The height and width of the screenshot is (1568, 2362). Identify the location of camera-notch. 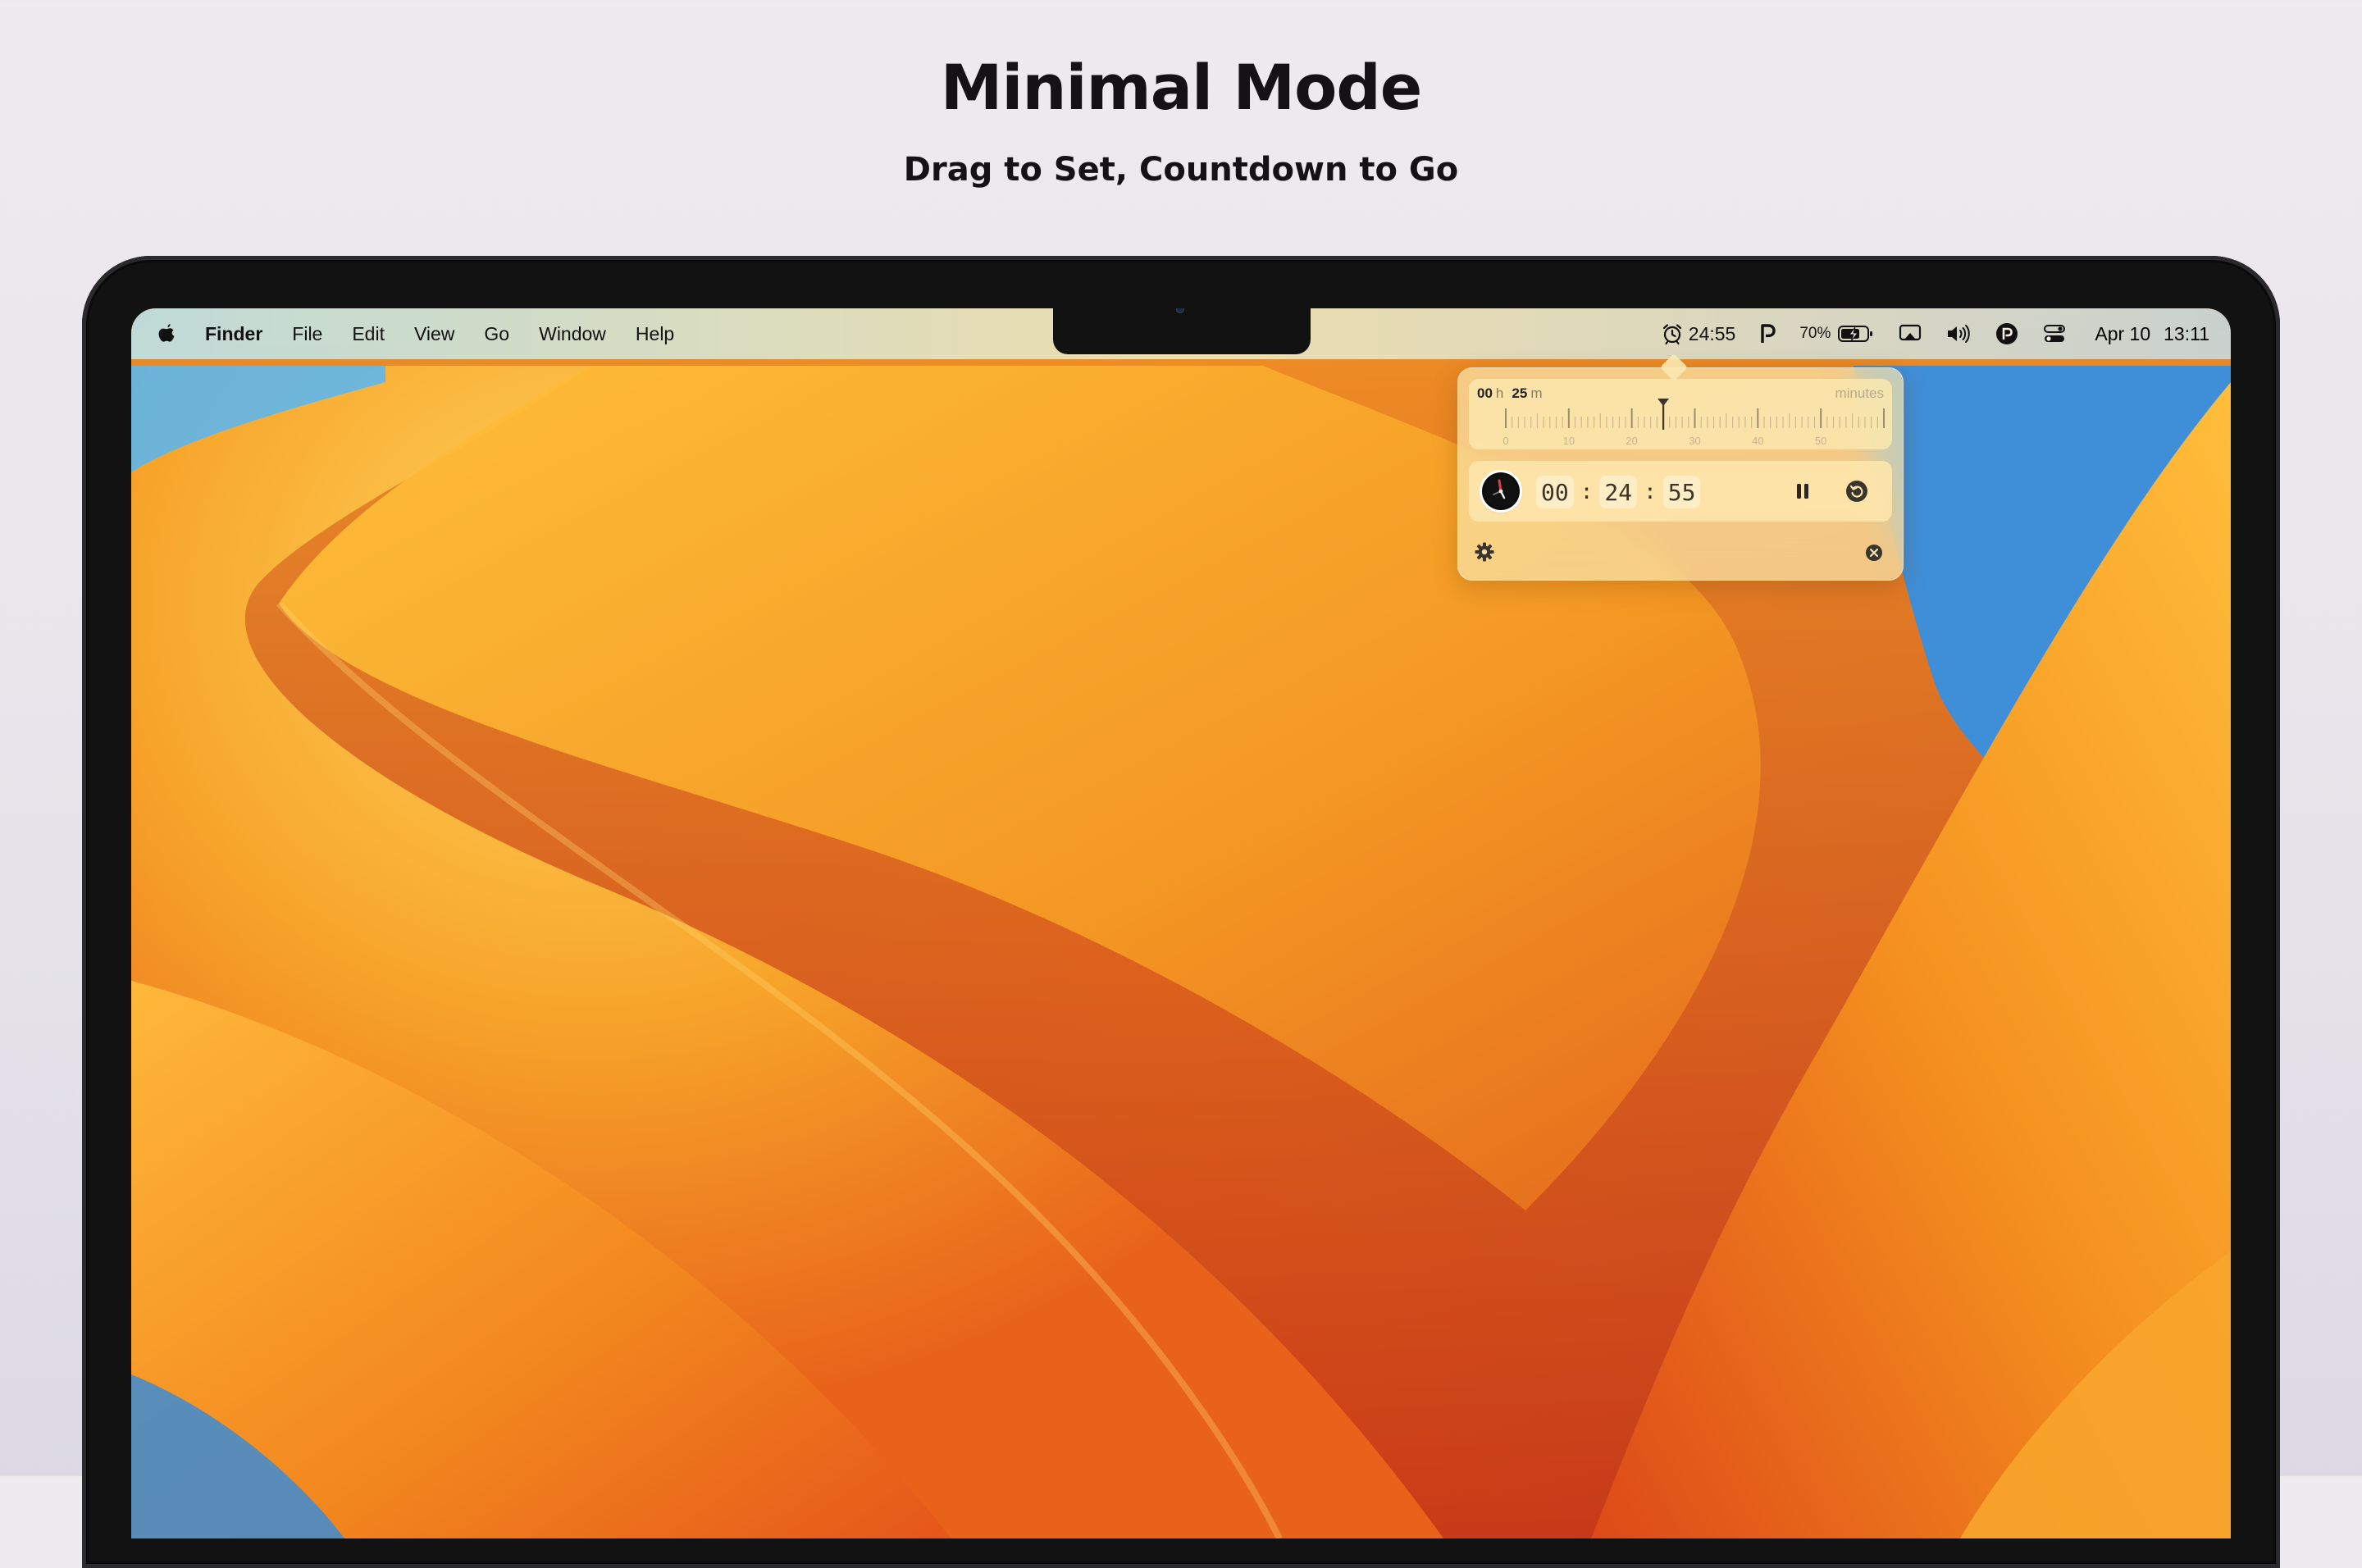
(1182, 331).